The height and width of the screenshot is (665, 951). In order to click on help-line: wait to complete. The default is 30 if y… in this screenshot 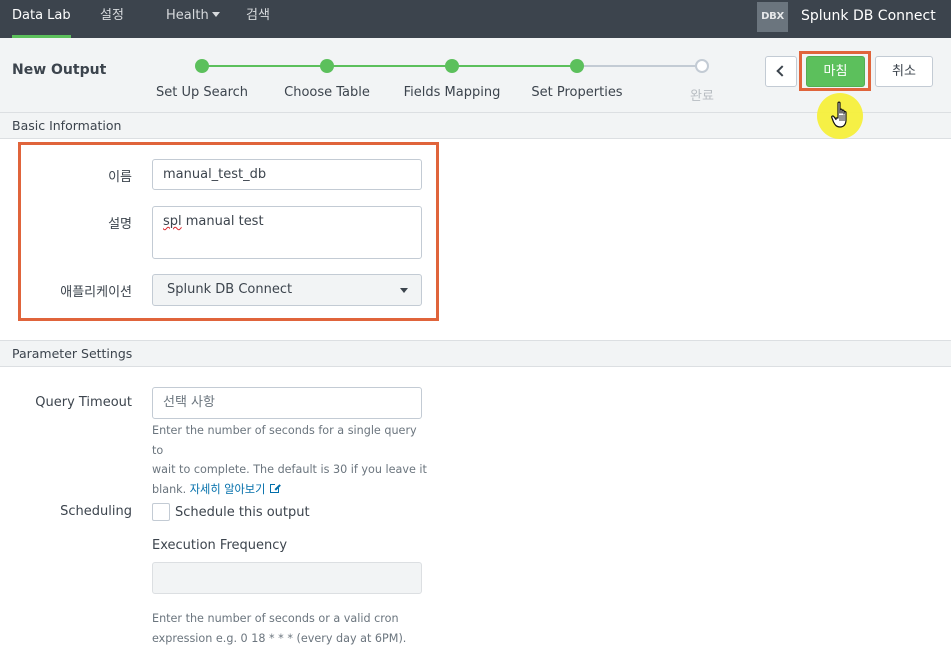, I will do `click(289, 469)`.